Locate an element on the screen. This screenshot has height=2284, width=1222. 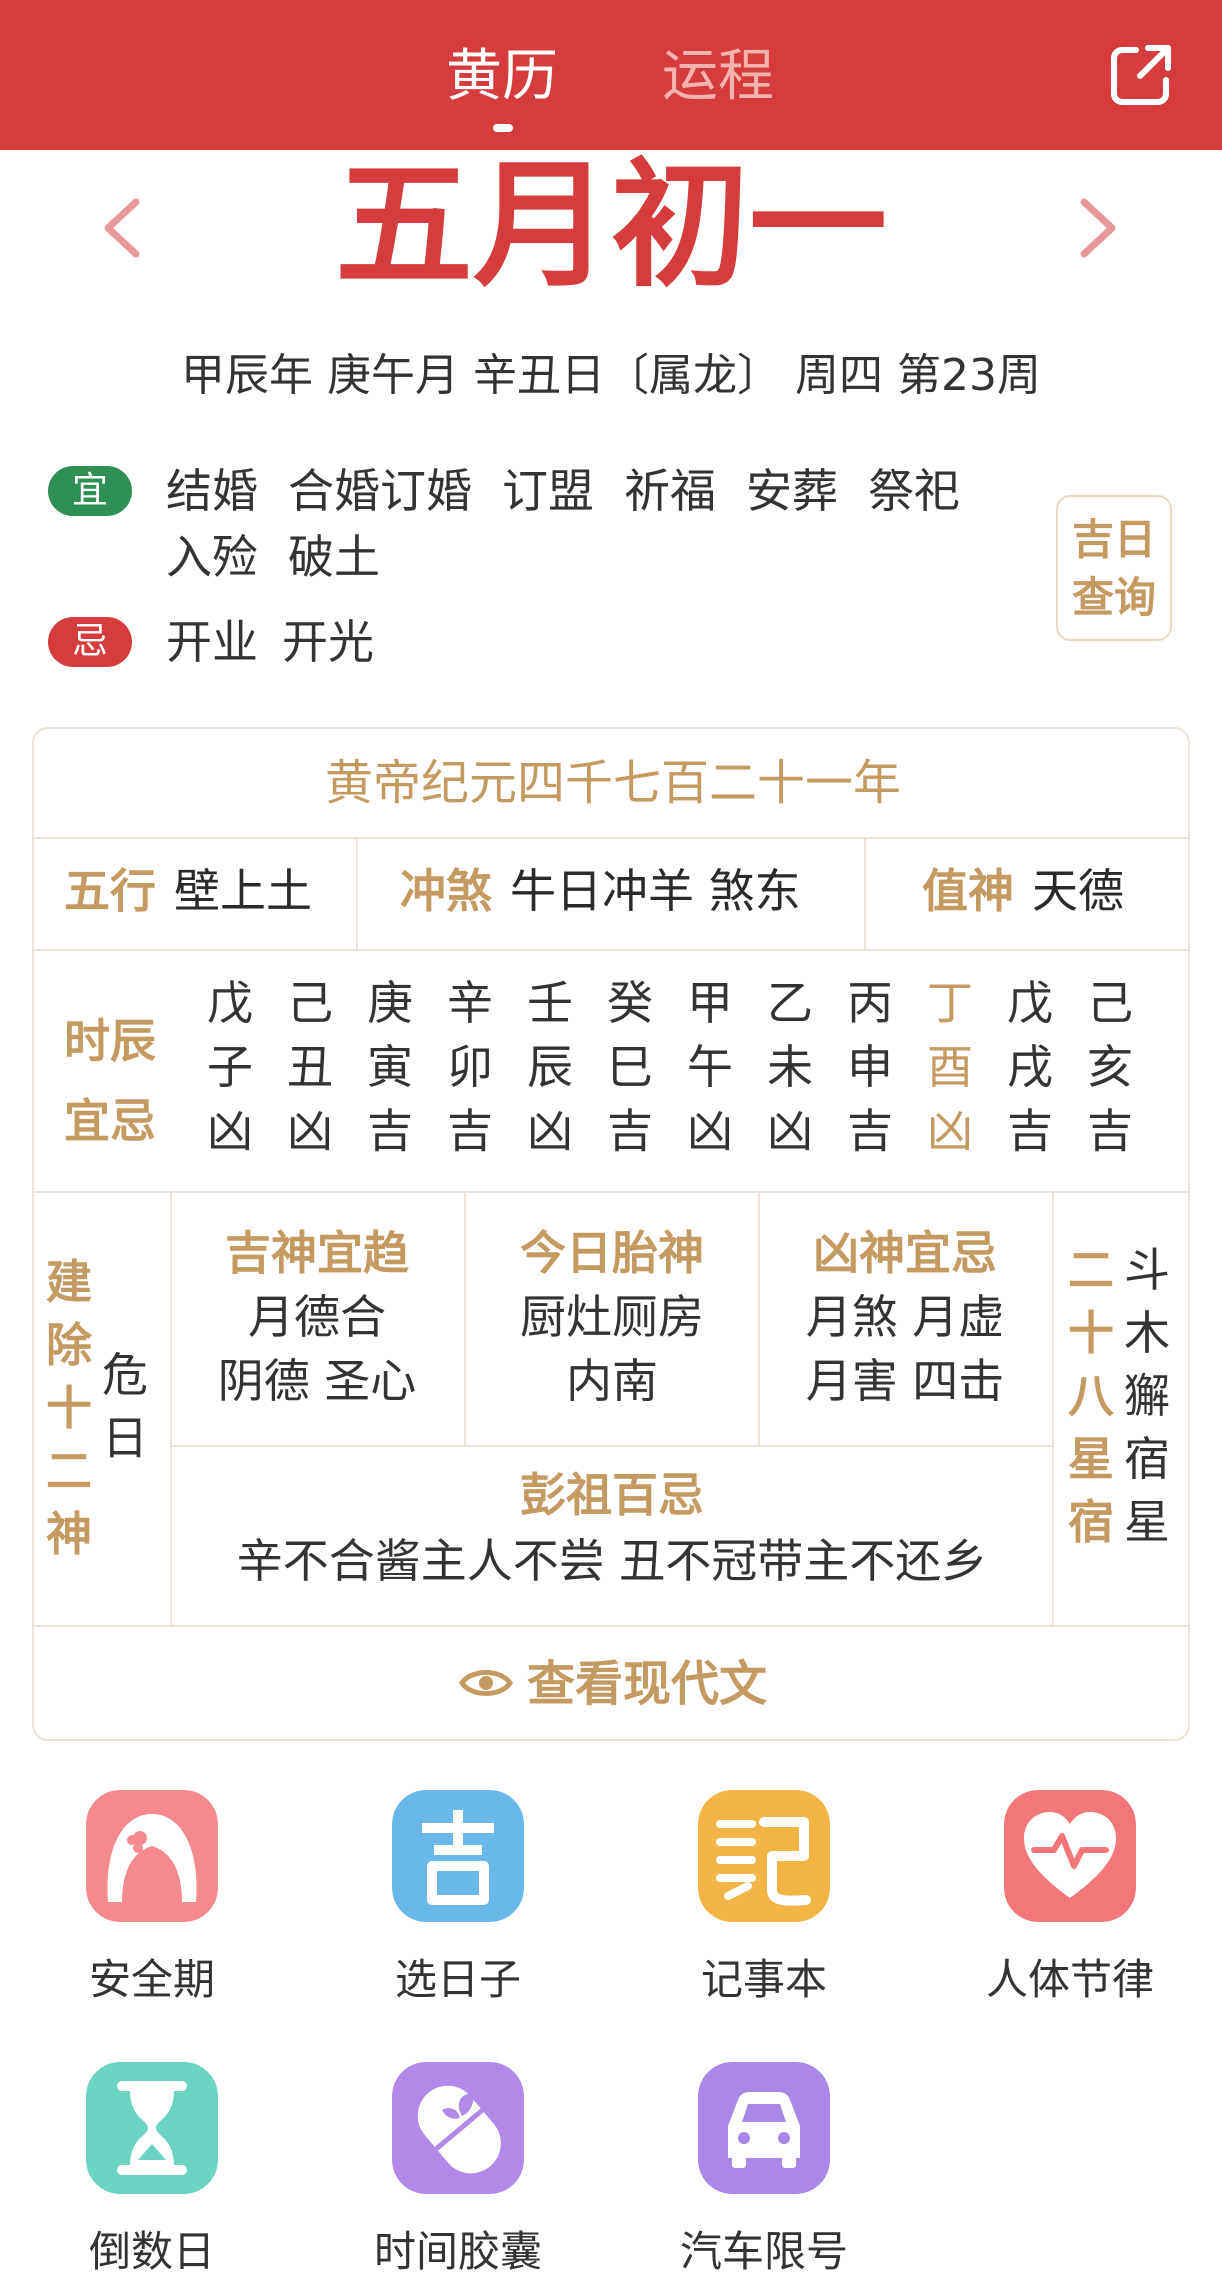
ganzhi-date-line: 甲辰年 庚午月 辛丑日〔属龙〕 周四 第23周 is located at coordinates (611, 375).